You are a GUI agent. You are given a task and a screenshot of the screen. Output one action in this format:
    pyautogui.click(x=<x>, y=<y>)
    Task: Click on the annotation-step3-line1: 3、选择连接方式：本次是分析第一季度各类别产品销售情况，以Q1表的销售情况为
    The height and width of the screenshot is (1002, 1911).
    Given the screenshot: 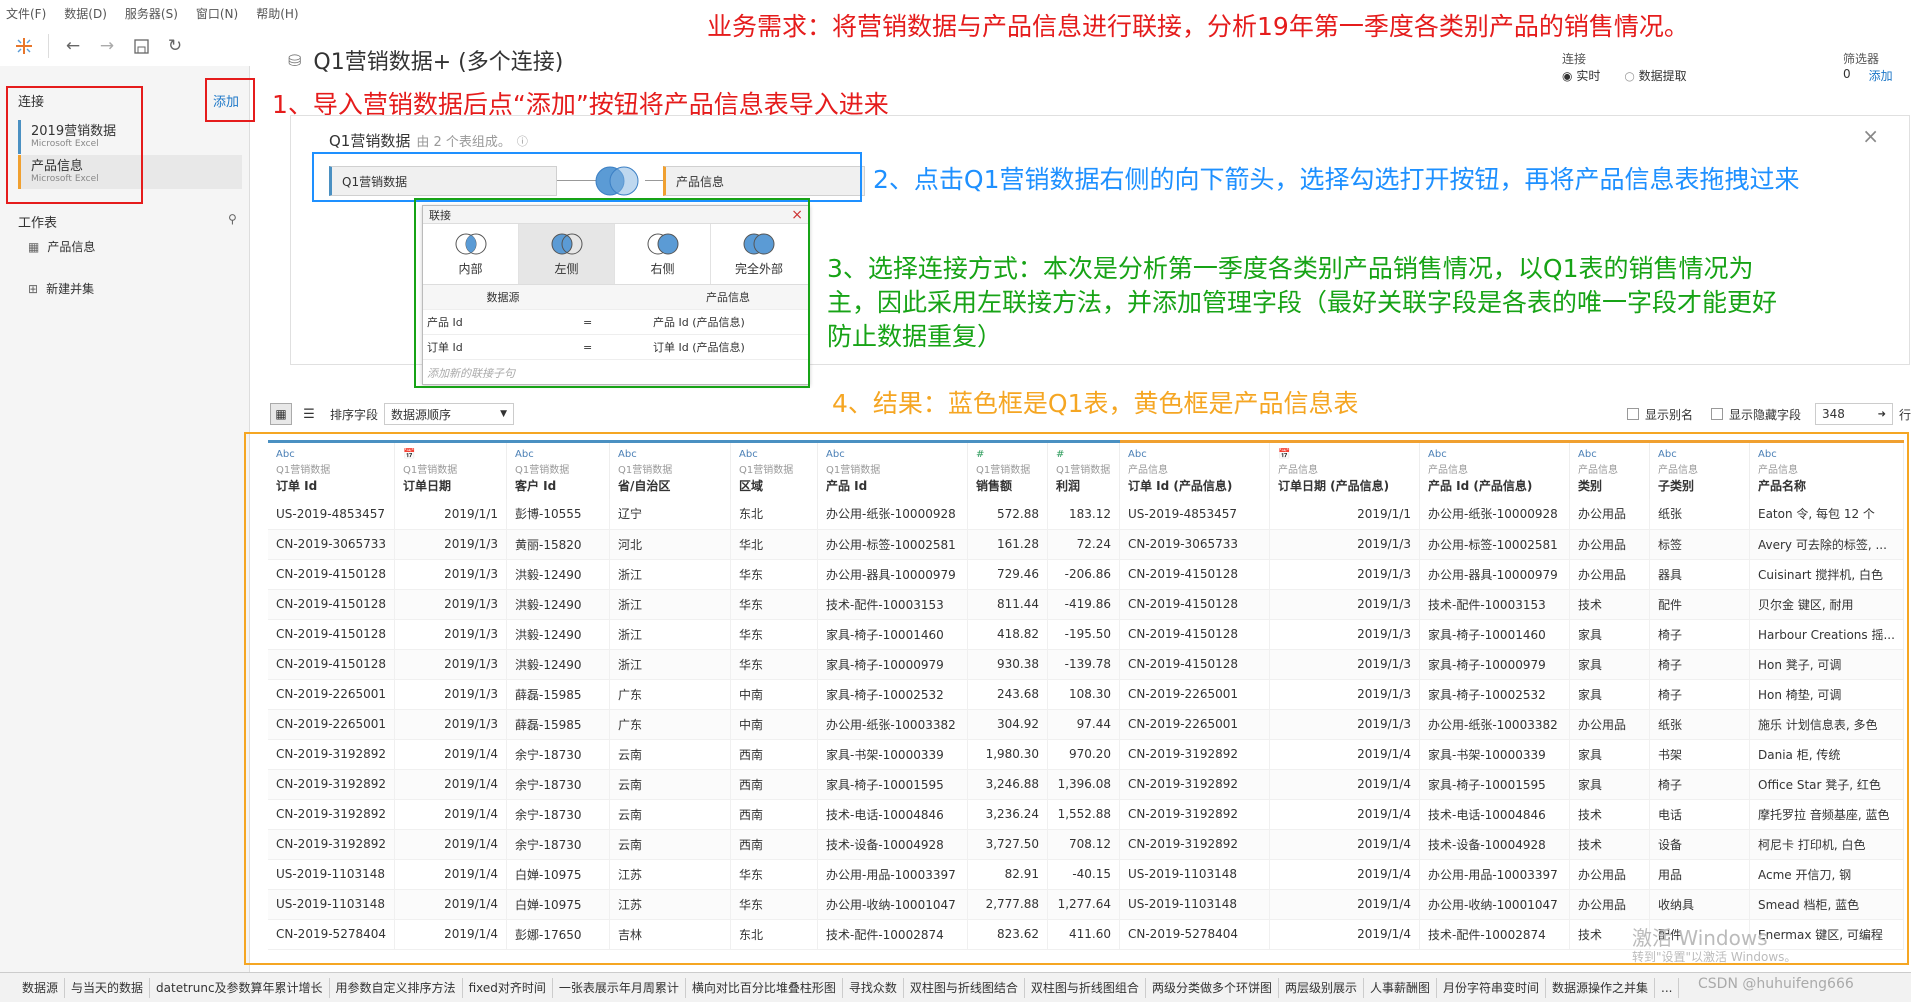 What is the action you would take?
    pyautogui.click(x=1290, y=268)
    